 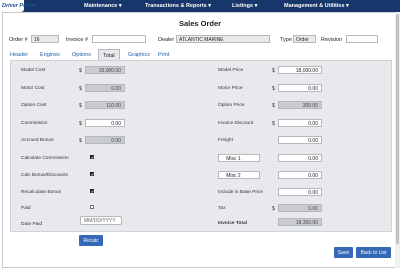 I want to click on type-label: Type, so click(x=286, y=39).